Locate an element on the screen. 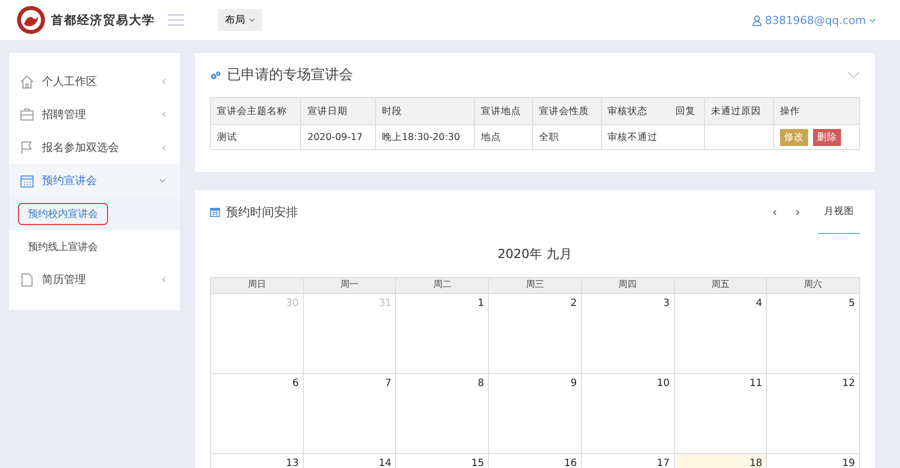  sidebar-menu-item: 预约宣讲会 is located at coordinates (94, 180).